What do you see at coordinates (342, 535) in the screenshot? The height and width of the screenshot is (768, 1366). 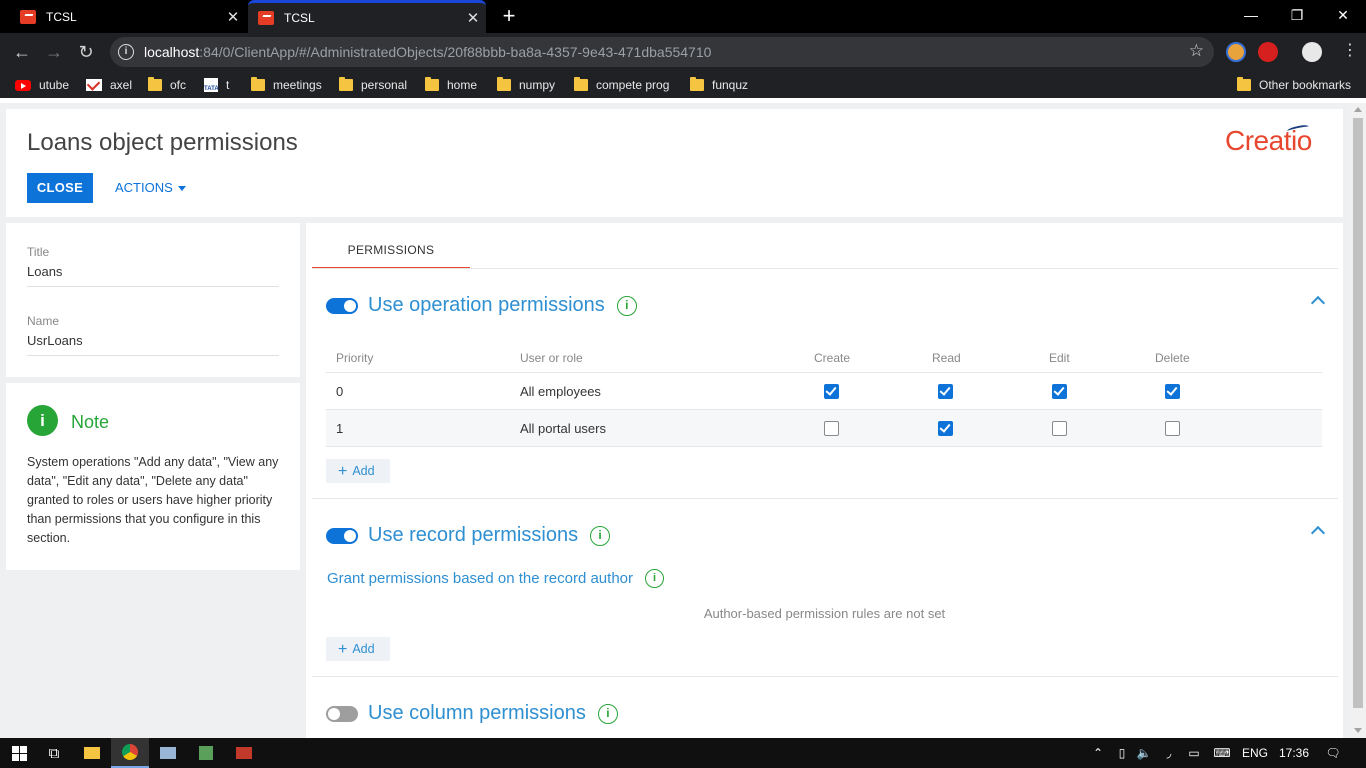 I see `record-permissions-toggle` at bounding box center [342, 535].